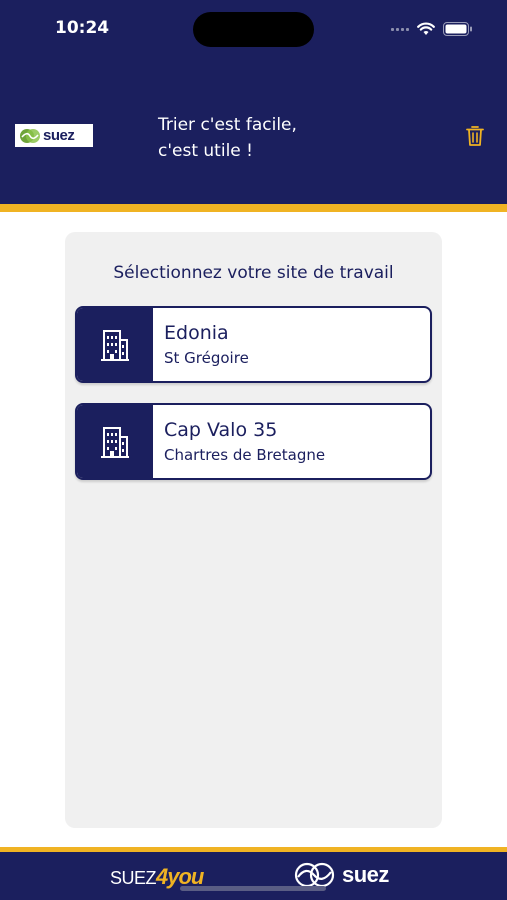 Image resolution: width=507 pixels, height=900 pixels. I want to click on signal-icon, so click(400, 29).